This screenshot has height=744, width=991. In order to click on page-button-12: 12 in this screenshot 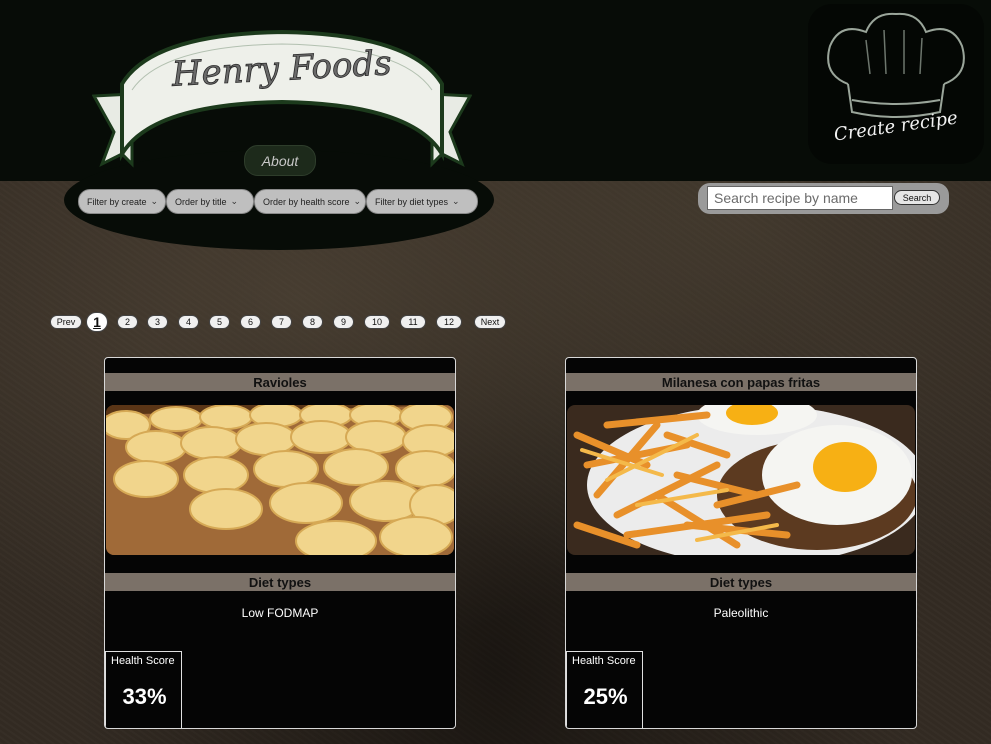, I will do `click(449, 322)`.